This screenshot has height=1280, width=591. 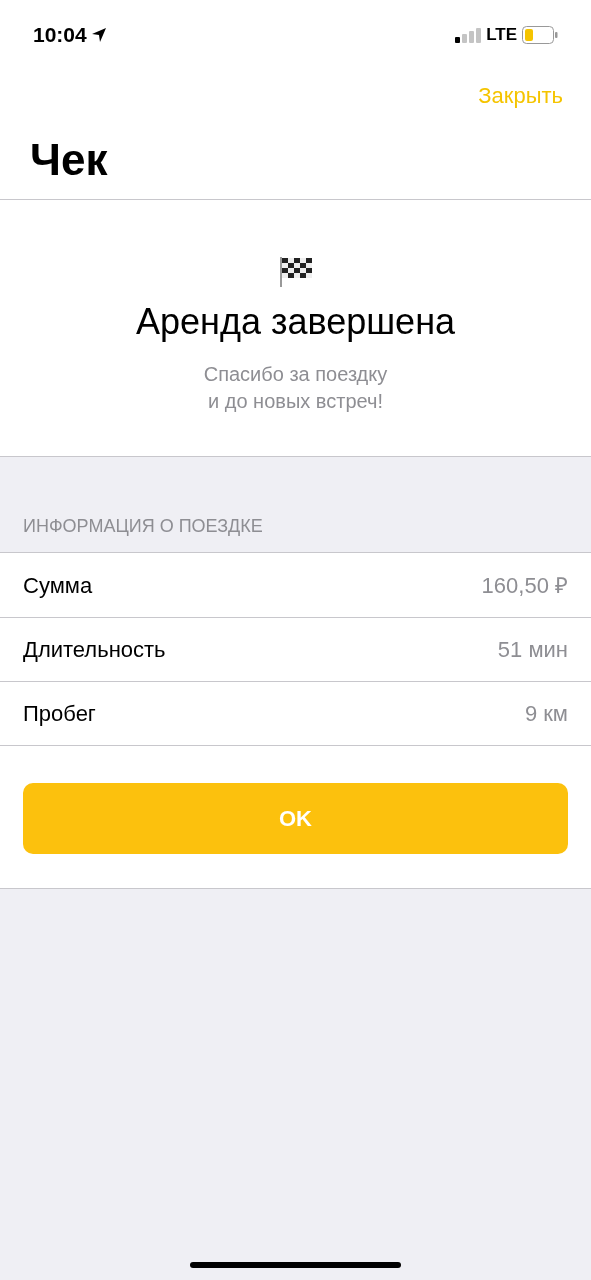 I want to click on row-value: 160,50 ₽, so click(x=524, y=585).